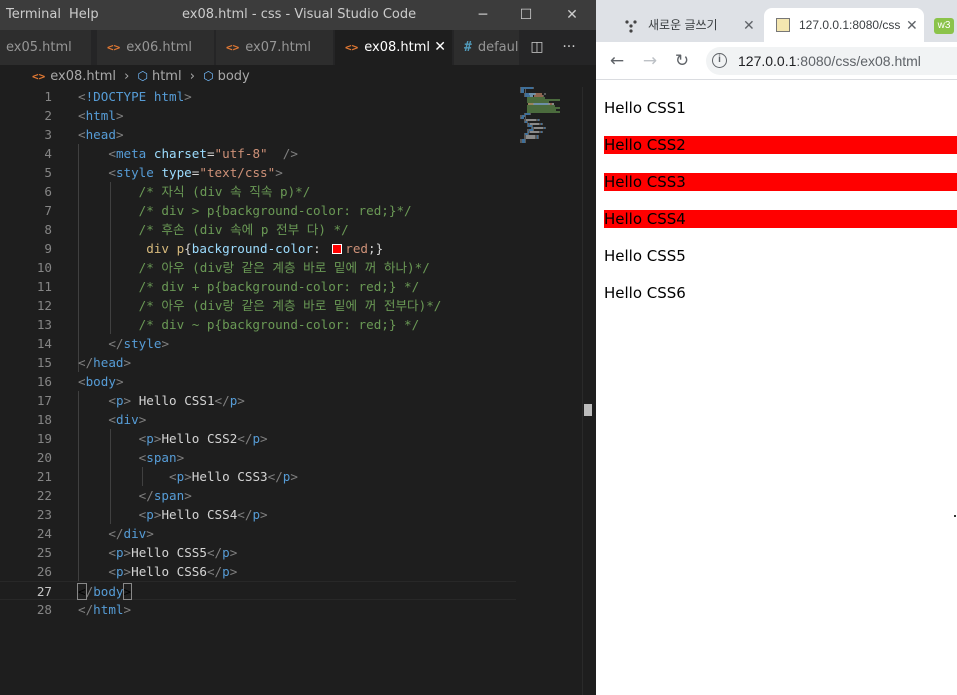 This screenshot has width=957, height=695. Describe the element at coordinates (258, 419) in the screenshot. I see `code-line: 18 <div>` at that location.